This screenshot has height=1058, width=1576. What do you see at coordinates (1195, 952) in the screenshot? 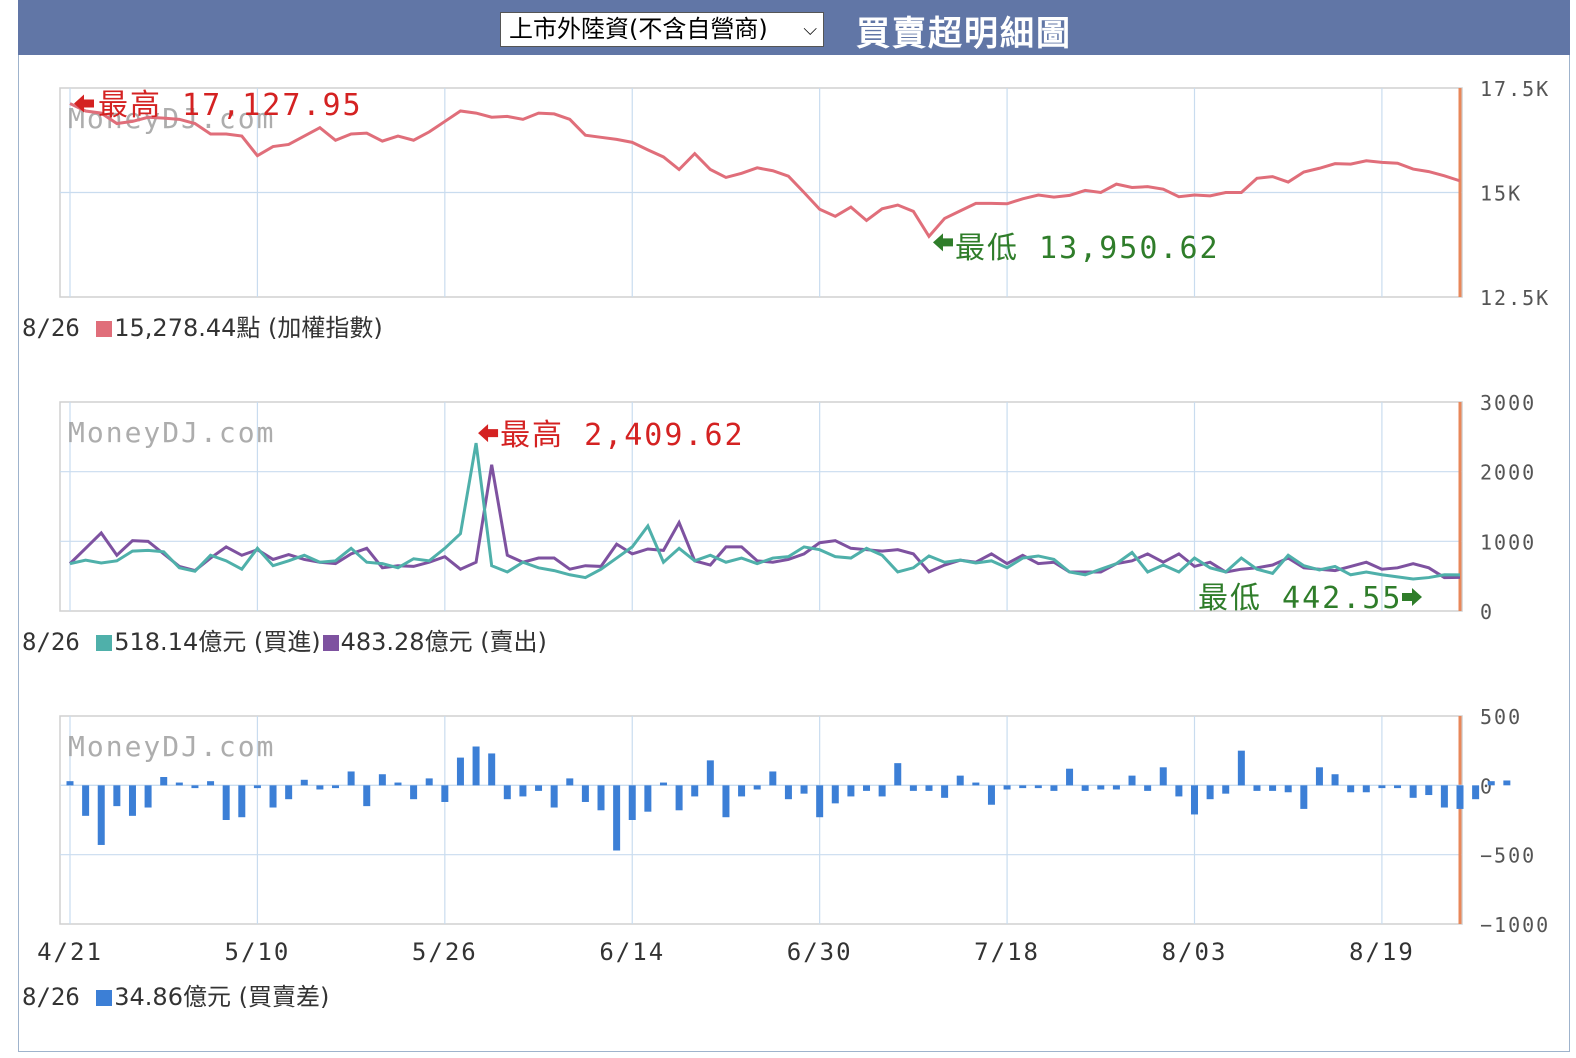
I see `x-tick-label: 8/03` at bounding box center [1195, 952].